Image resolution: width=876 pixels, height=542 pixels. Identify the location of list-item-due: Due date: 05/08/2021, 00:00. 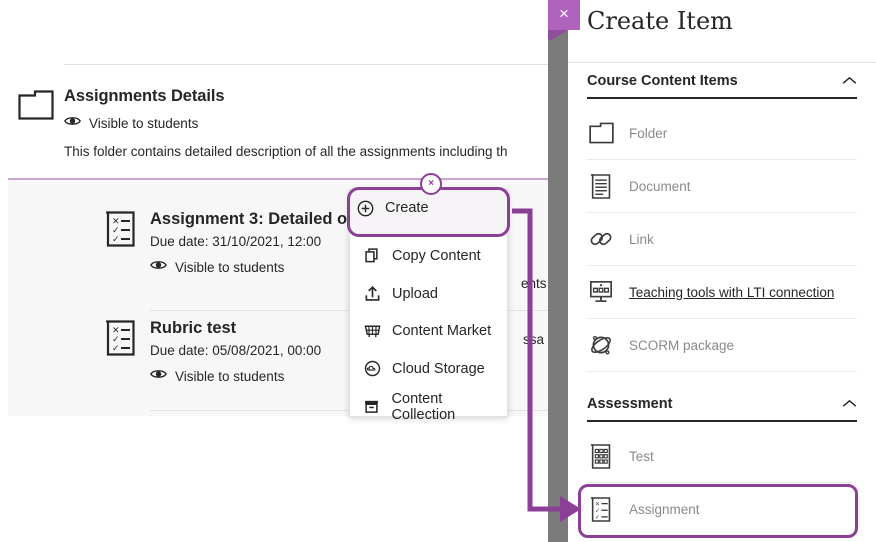
(236, 350).